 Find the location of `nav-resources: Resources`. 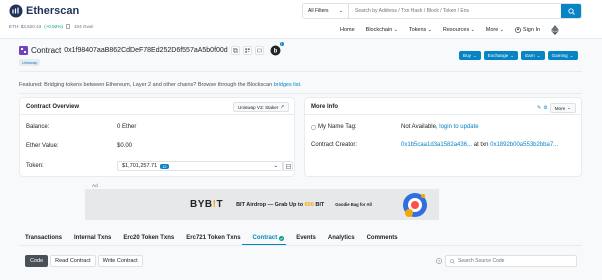

nav-resources: Resources is located at coordinates (459, 30).